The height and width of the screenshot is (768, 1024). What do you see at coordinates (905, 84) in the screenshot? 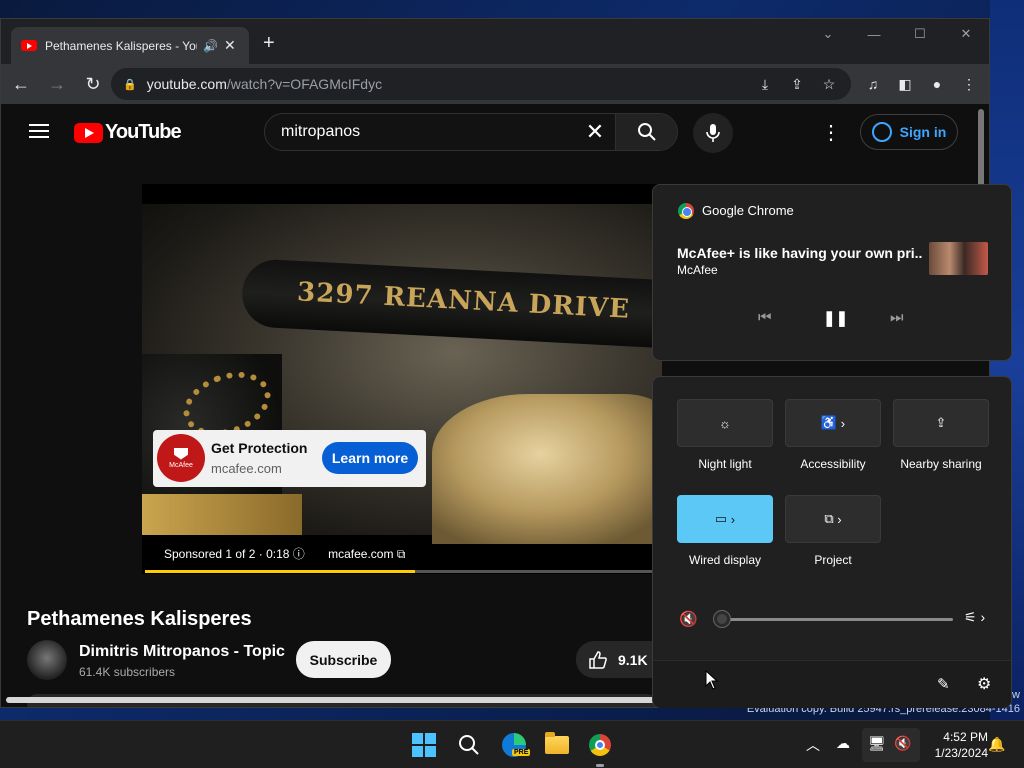
I see `side-panel-icon: ◧` at bounding box center [905, 84].